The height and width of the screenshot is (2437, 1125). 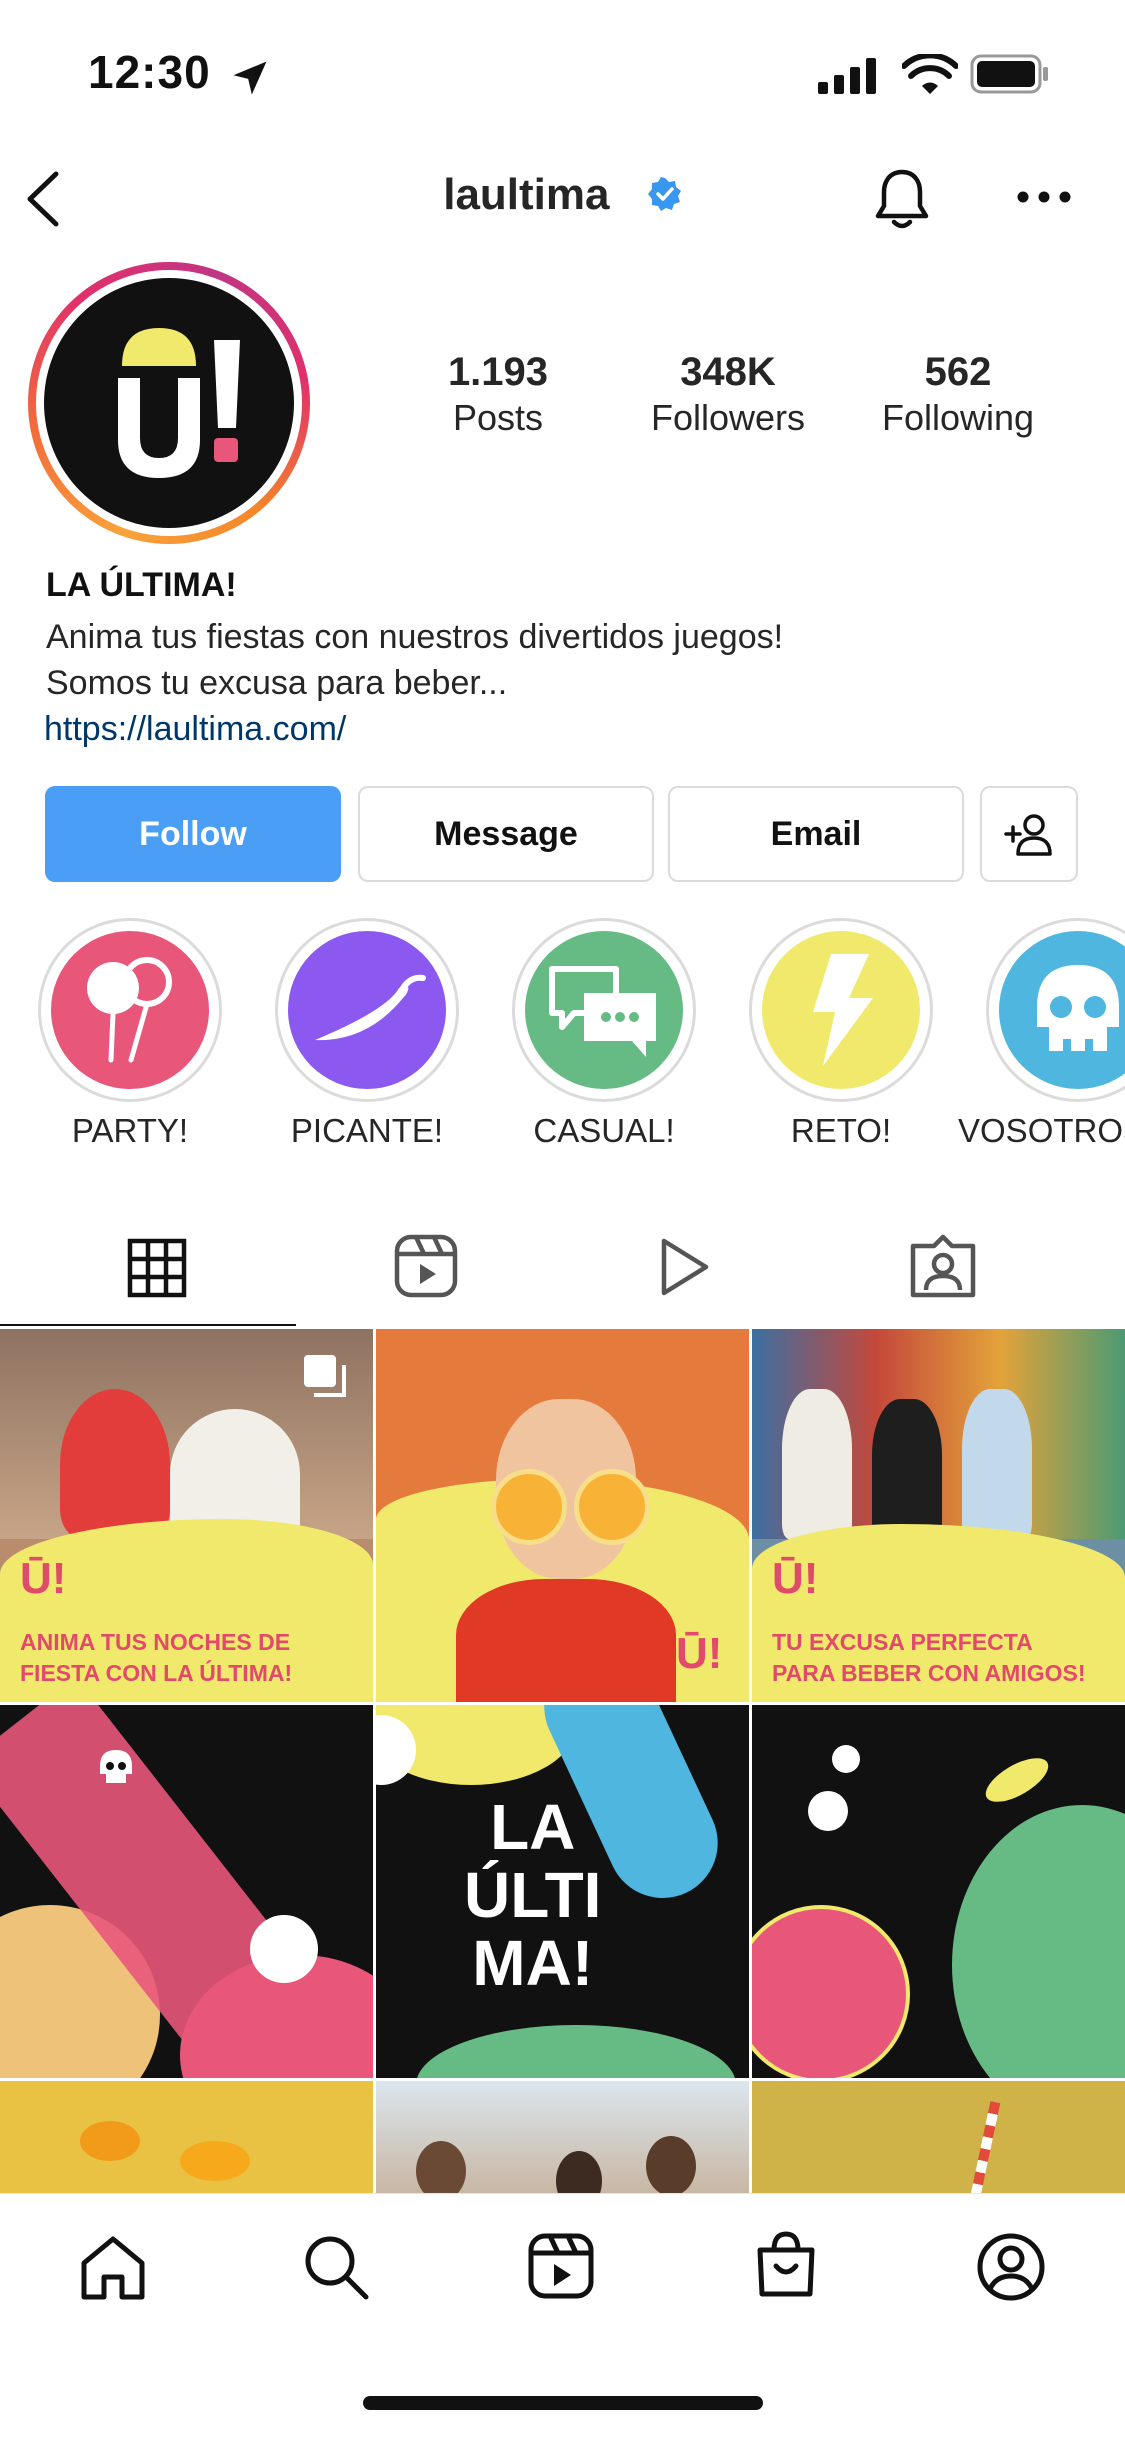 What do you see at coordinates (367, 1130) in the screenshot?
I see `highlight-label: PICANTE!` at bounding box center [367, 1130].